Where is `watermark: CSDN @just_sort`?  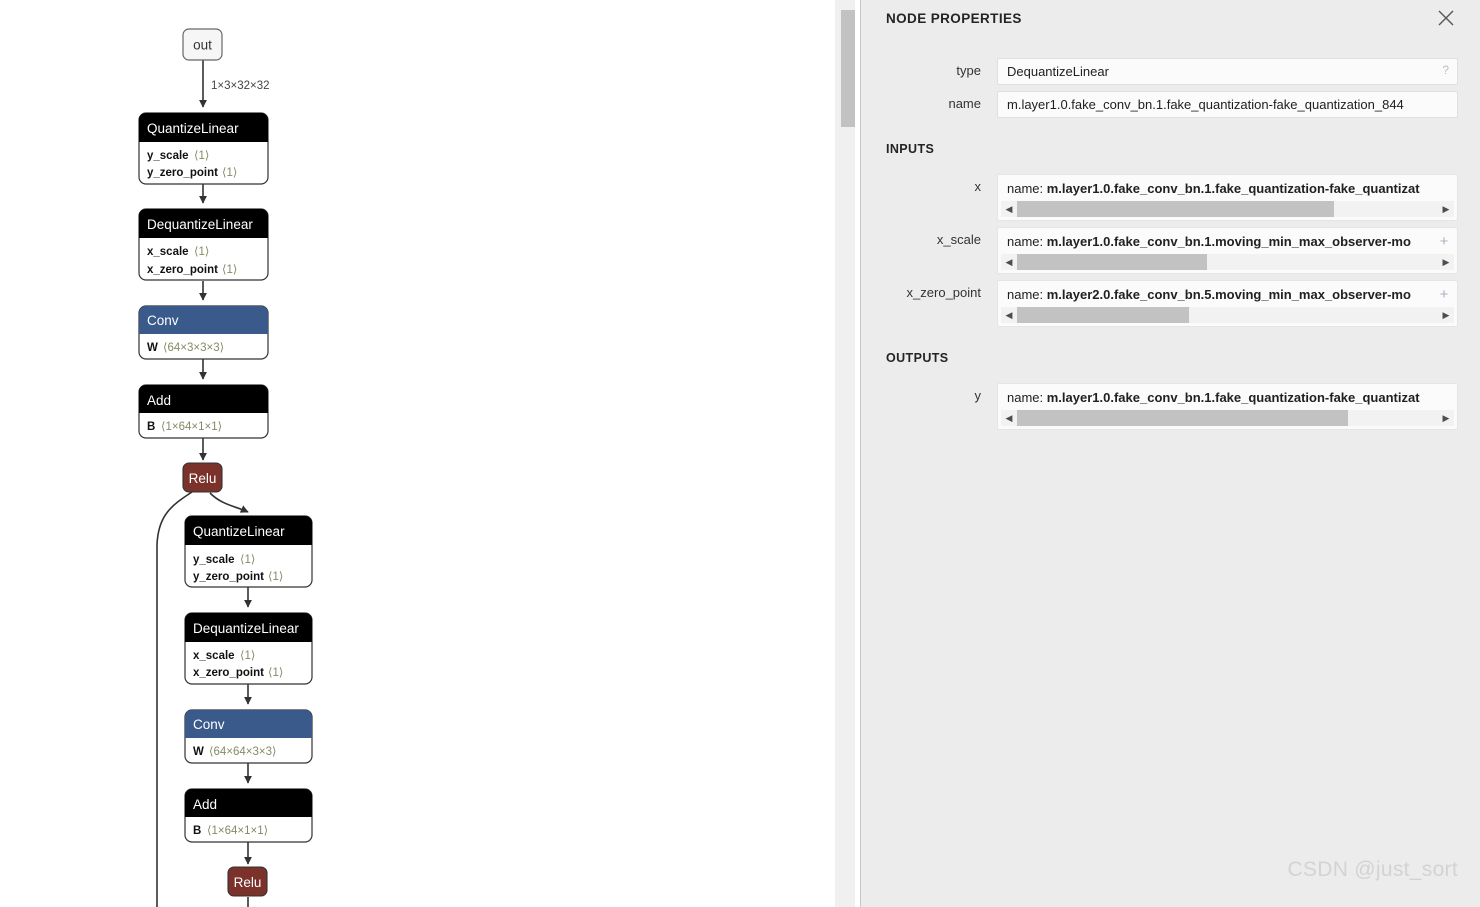
watermark: CSDN @just_sort is located at coordinates (1372, 869).